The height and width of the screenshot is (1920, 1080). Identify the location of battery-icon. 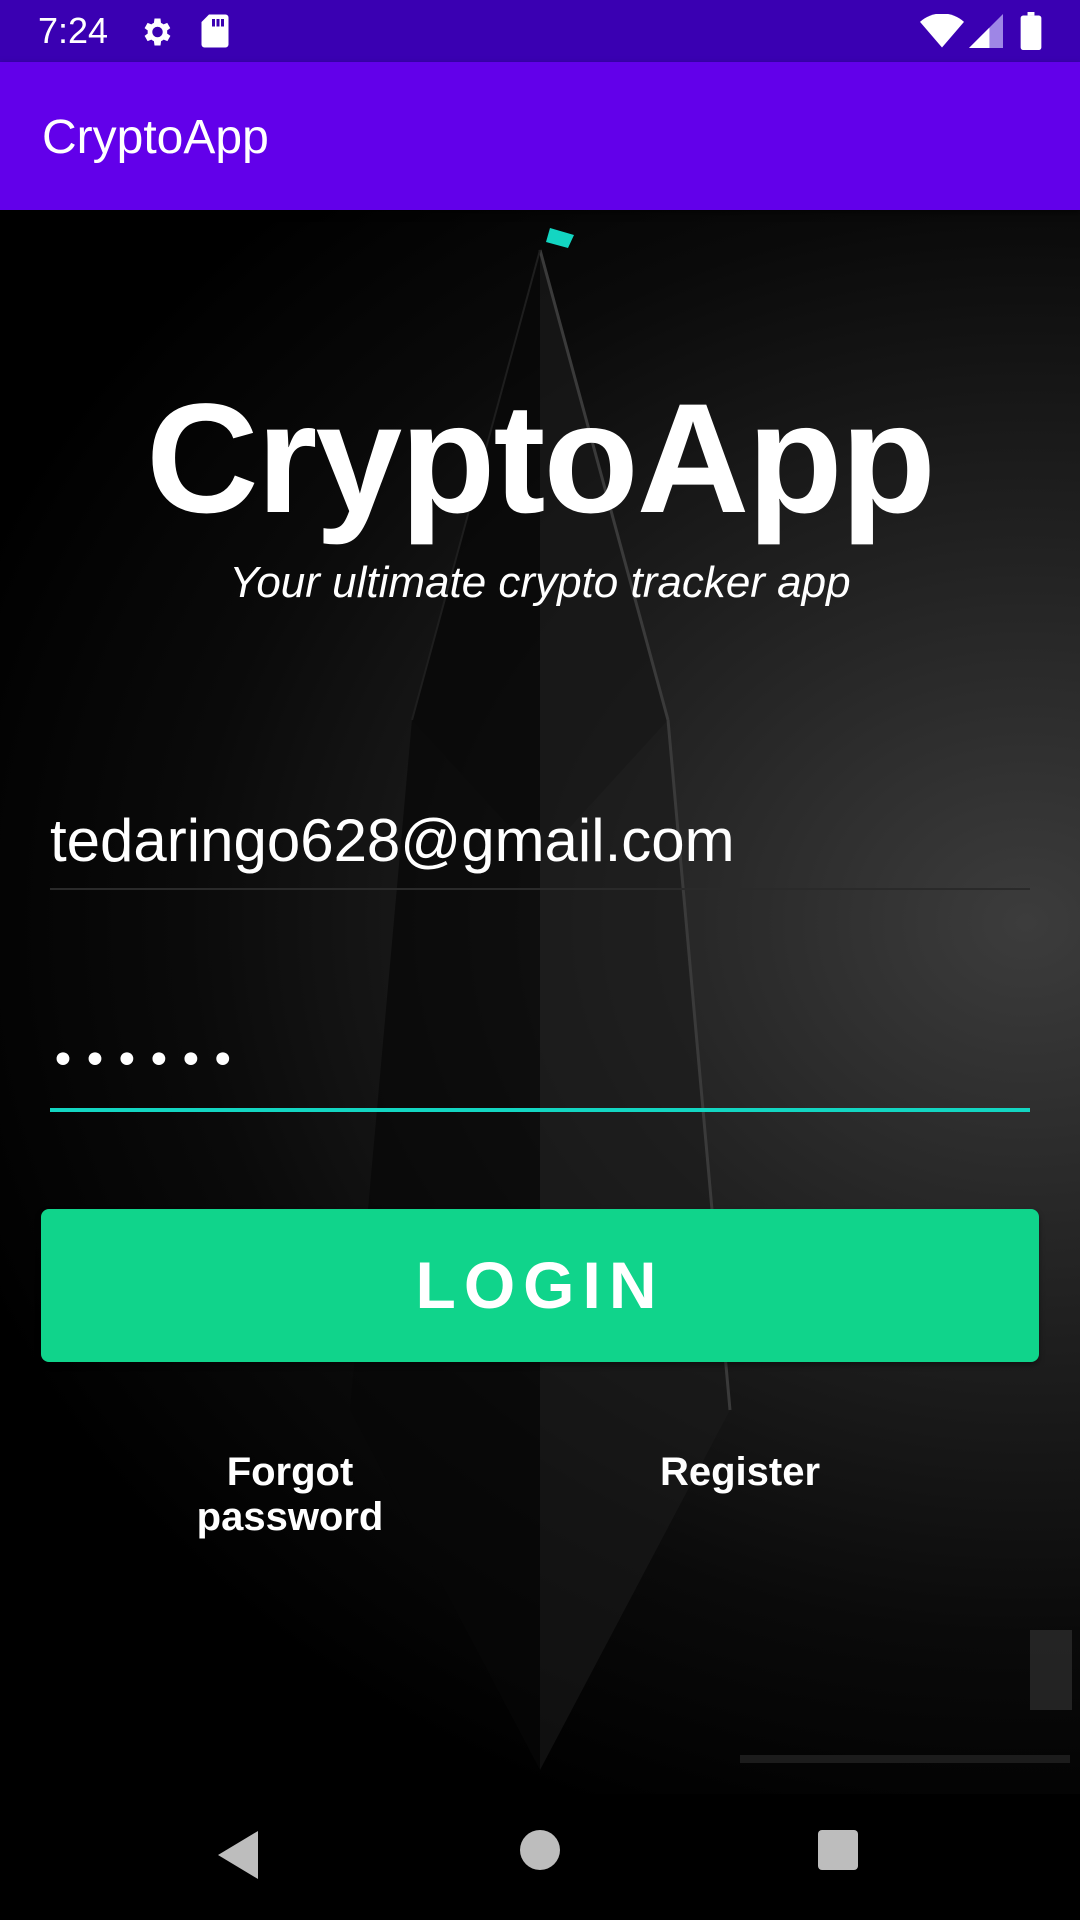
(1031, 31).